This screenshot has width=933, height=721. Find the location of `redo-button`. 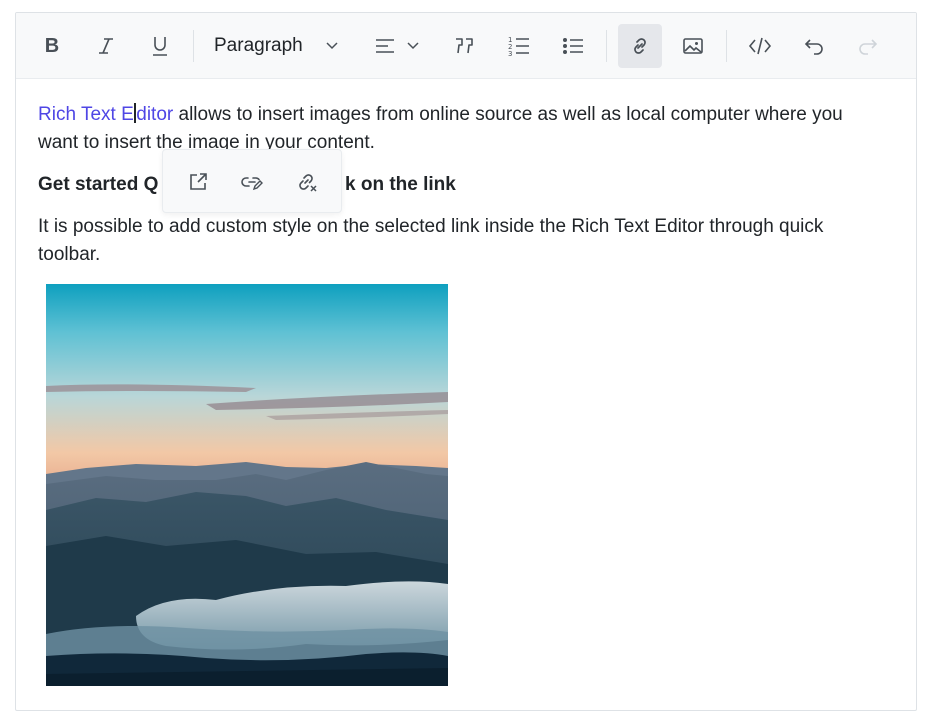

redo-button is located at coordinates (868, 46).